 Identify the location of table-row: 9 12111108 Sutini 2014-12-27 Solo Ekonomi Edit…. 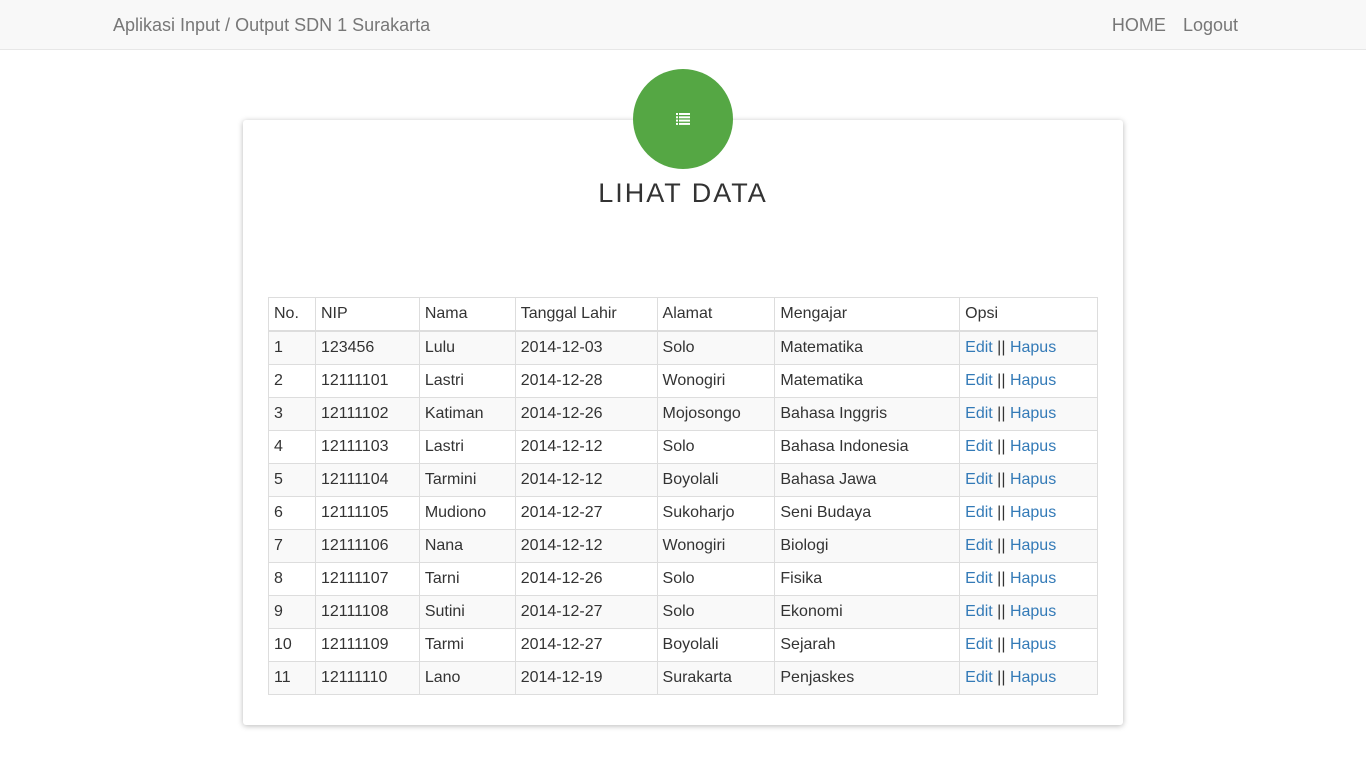
(683, 612).